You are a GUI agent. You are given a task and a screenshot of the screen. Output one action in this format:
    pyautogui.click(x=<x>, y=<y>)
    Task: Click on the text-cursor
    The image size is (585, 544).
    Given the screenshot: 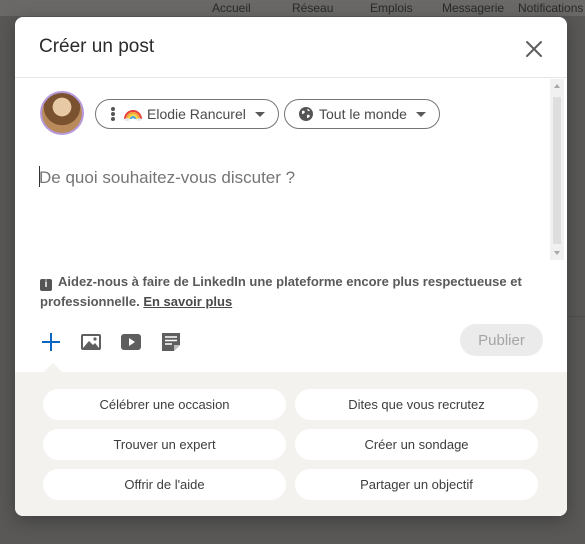 What is the action you would take?
    pyautogui.click(x=39, y=176)
    